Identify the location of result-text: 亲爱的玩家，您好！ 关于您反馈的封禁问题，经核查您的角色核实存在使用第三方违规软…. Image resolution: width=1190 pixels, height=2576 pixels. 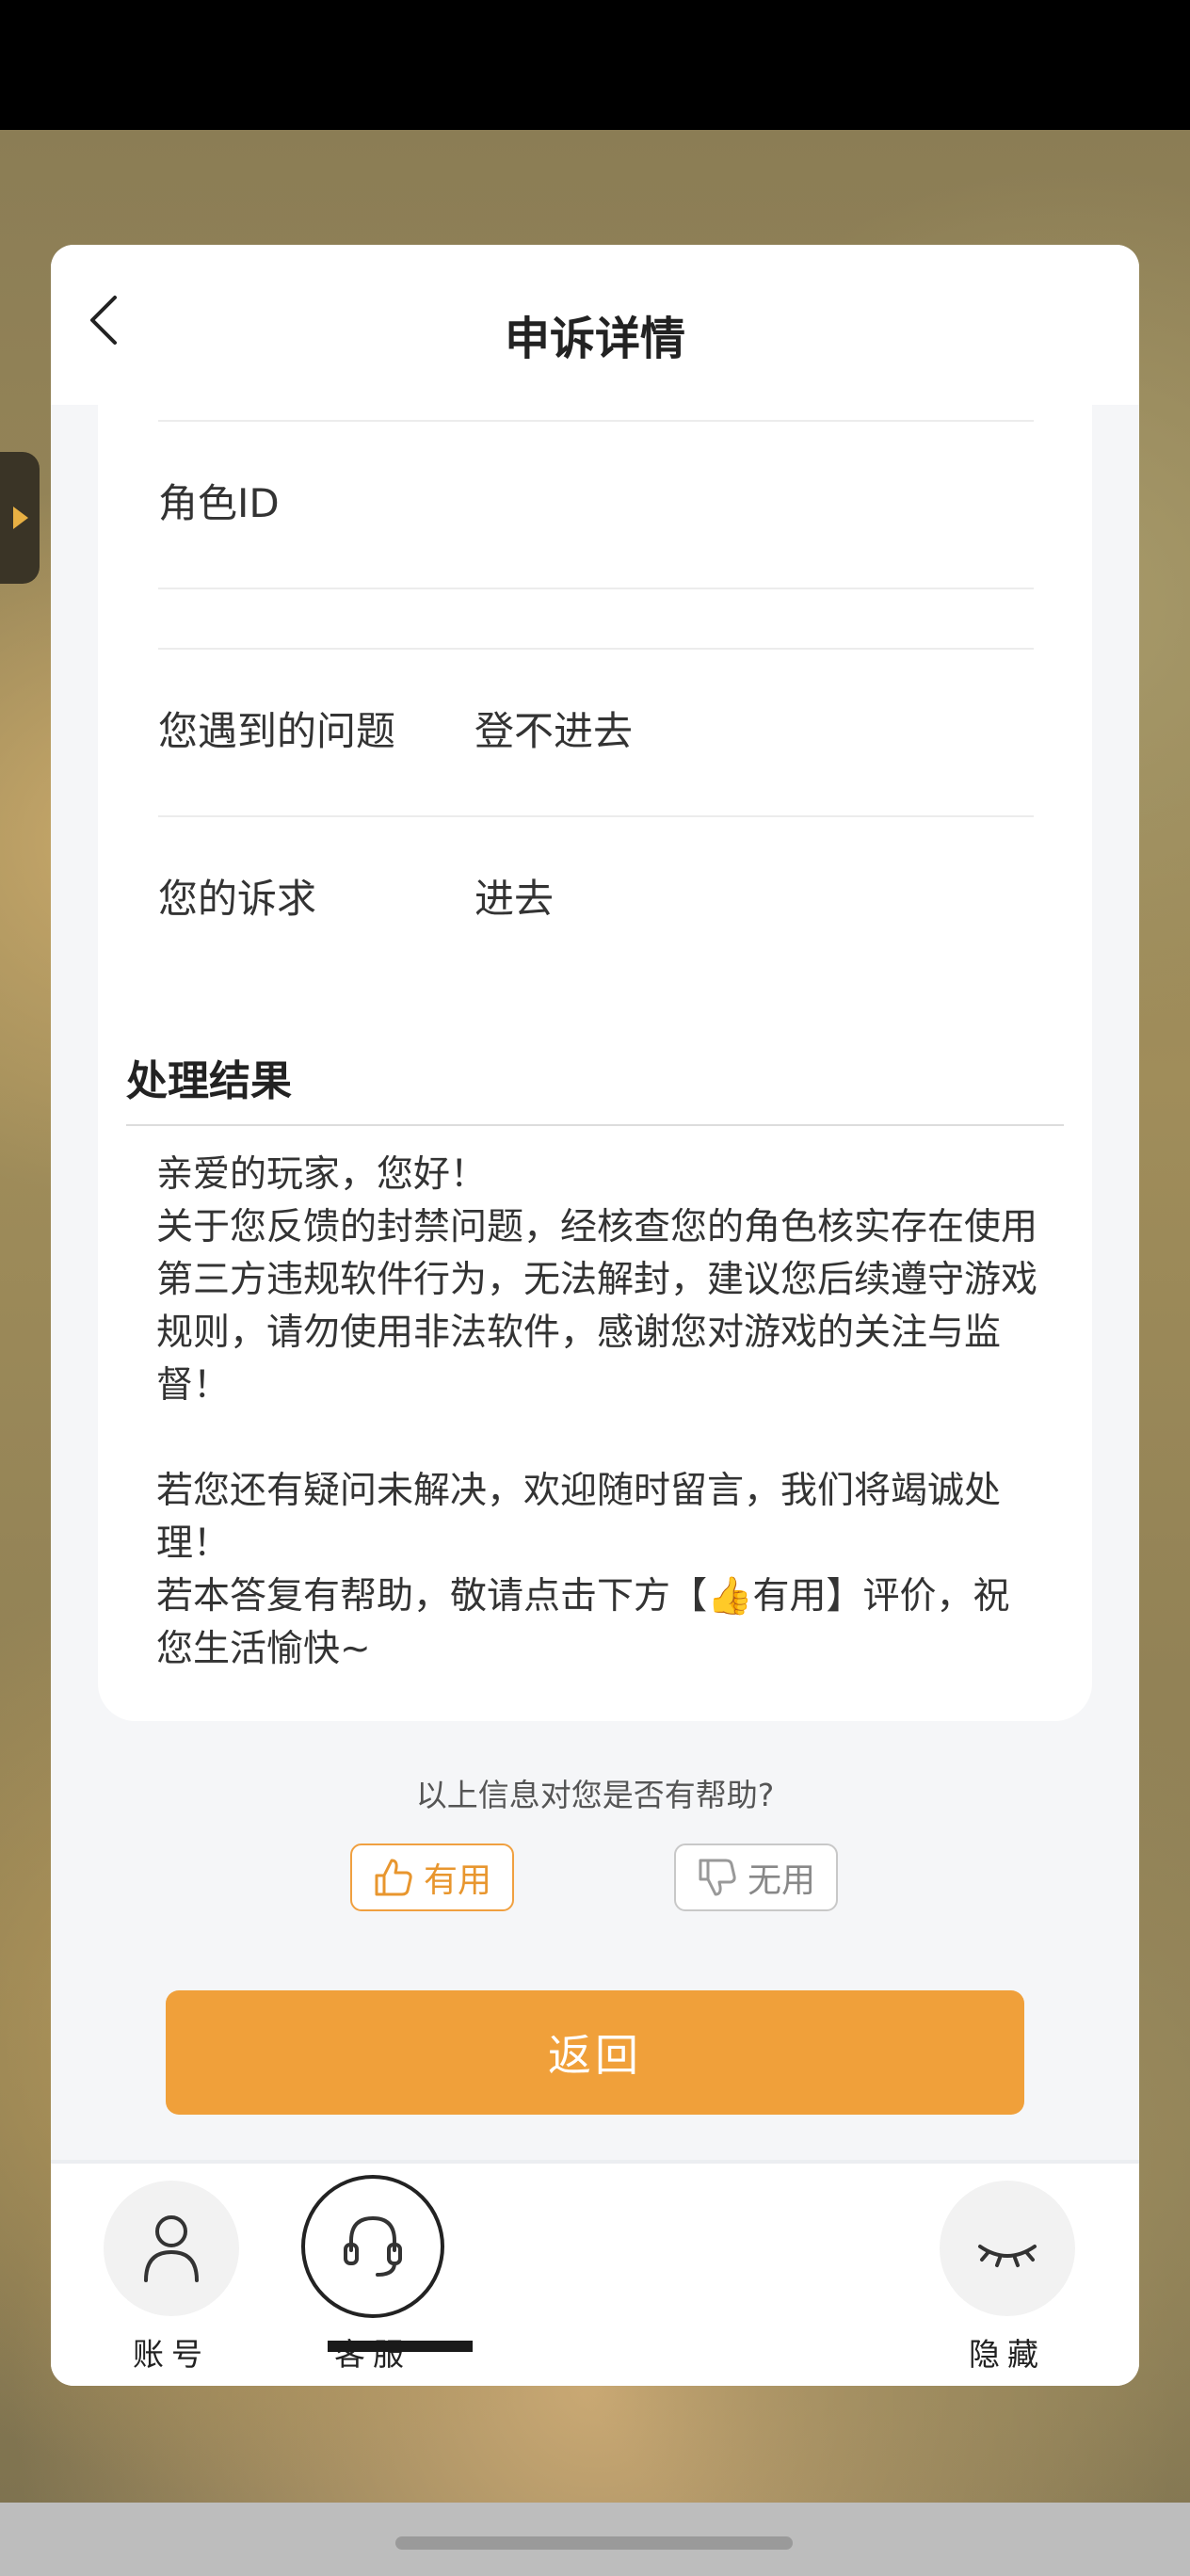
(597, 1411).